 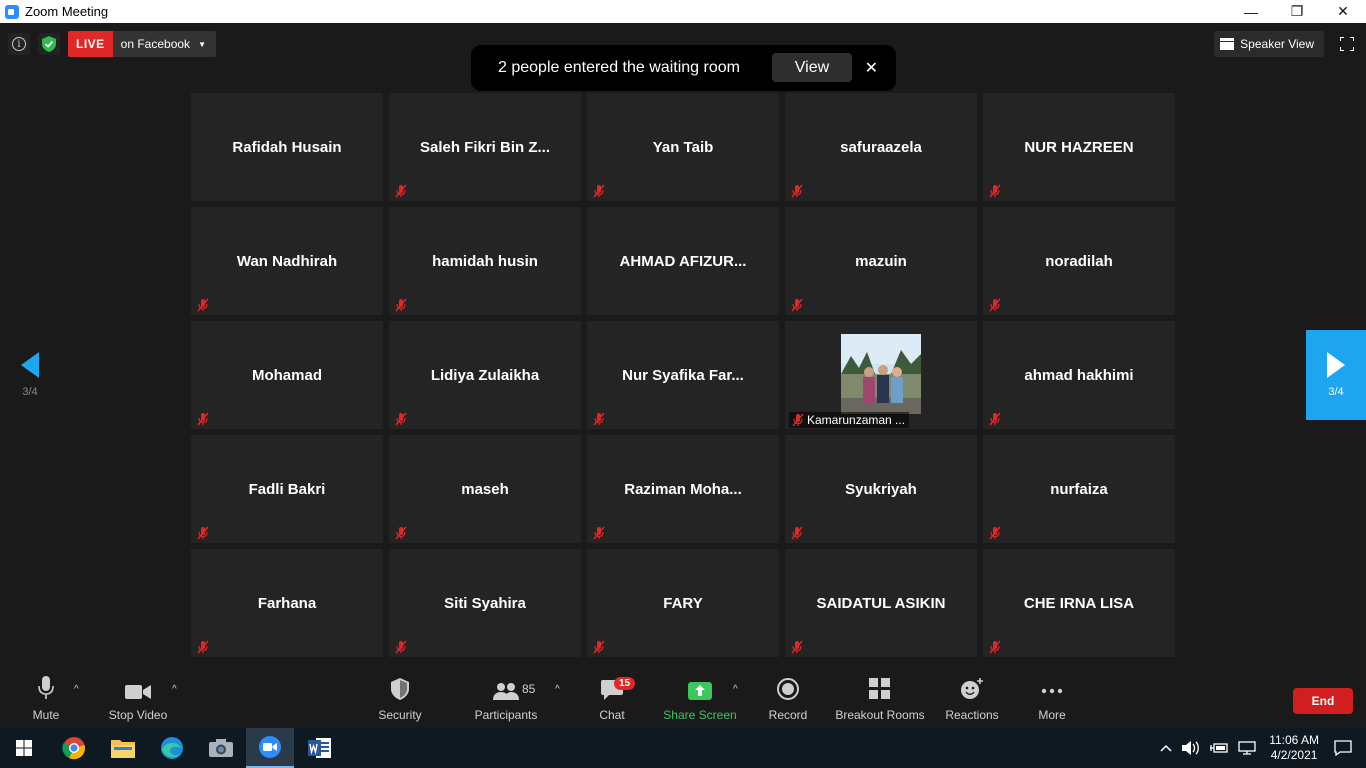 I want to click on meeting-top-left: i LIVE on Facebook ▼, so click(x=112, y=44).